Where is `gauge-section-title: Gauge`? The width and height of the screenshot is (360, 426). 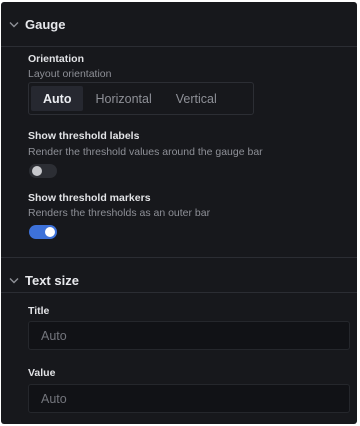
gauge-section-title: Gauge is located at coordinates (45, 24).